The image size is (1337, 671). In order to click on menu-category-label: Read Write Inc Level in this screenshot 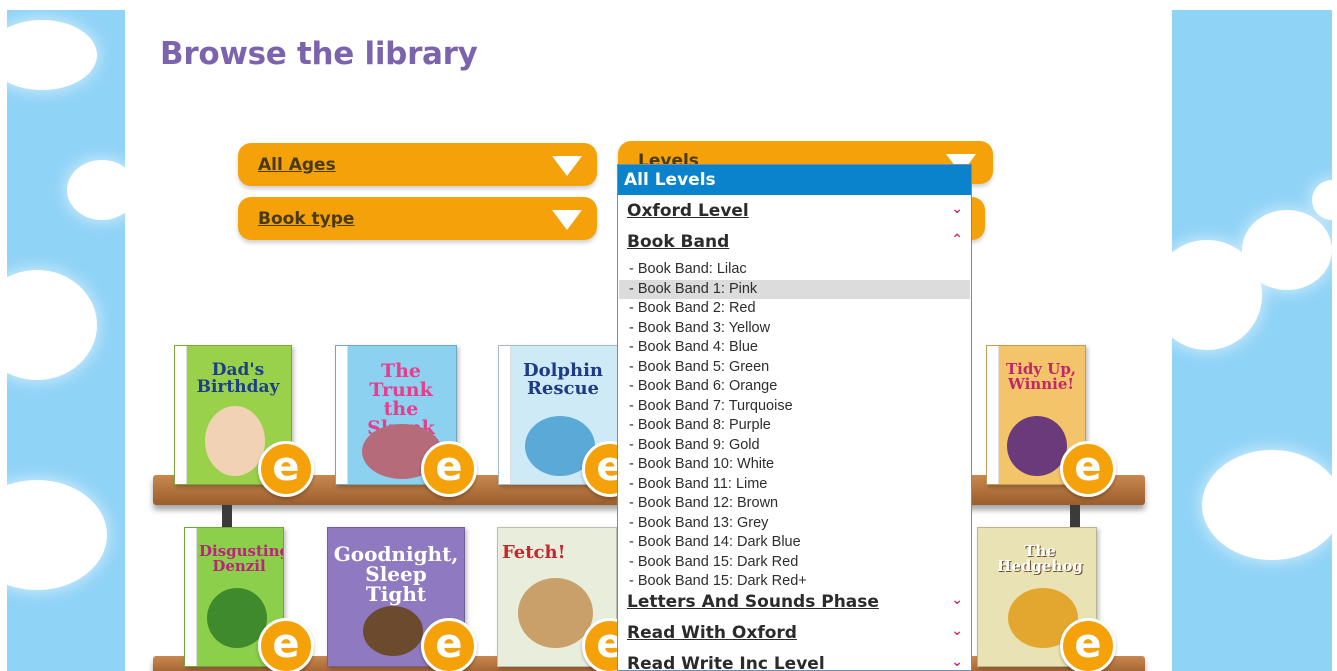, I will do `click(726, 662)`.